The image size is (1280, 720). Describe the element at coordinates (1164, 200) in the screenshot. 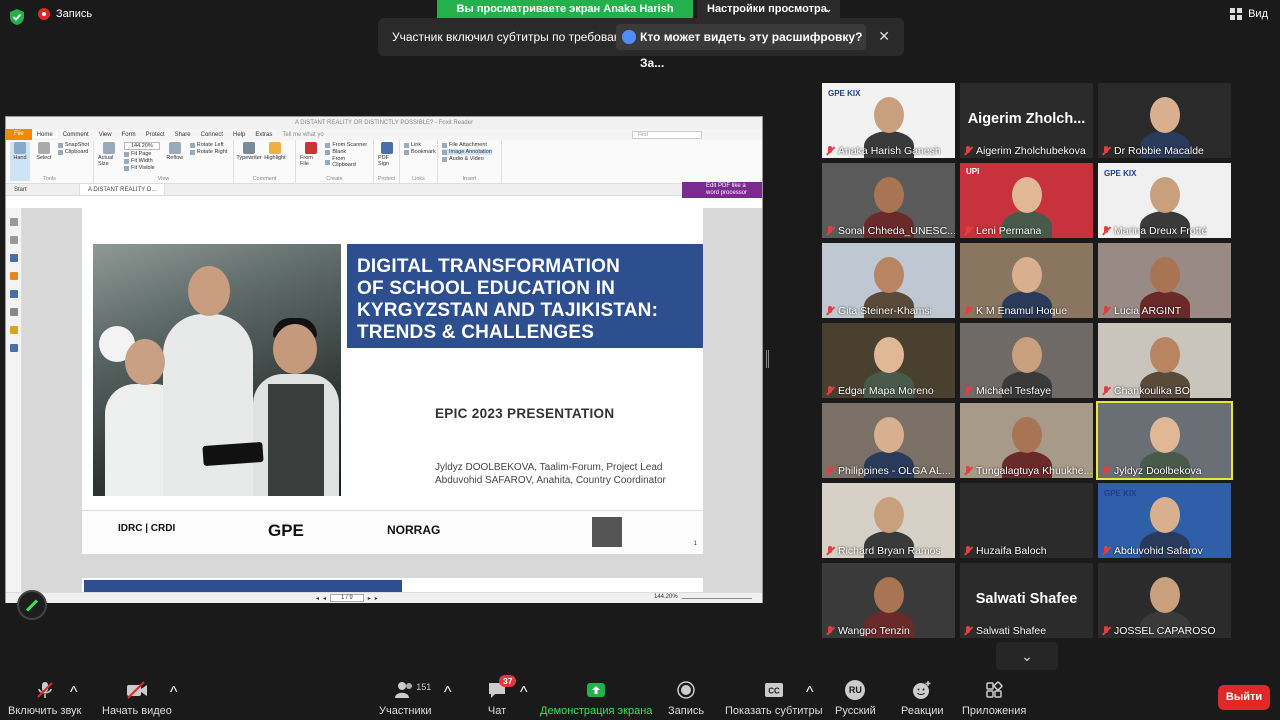

I see `participant-tile: GPE KIX Marina Dreux Frotté` at that location.